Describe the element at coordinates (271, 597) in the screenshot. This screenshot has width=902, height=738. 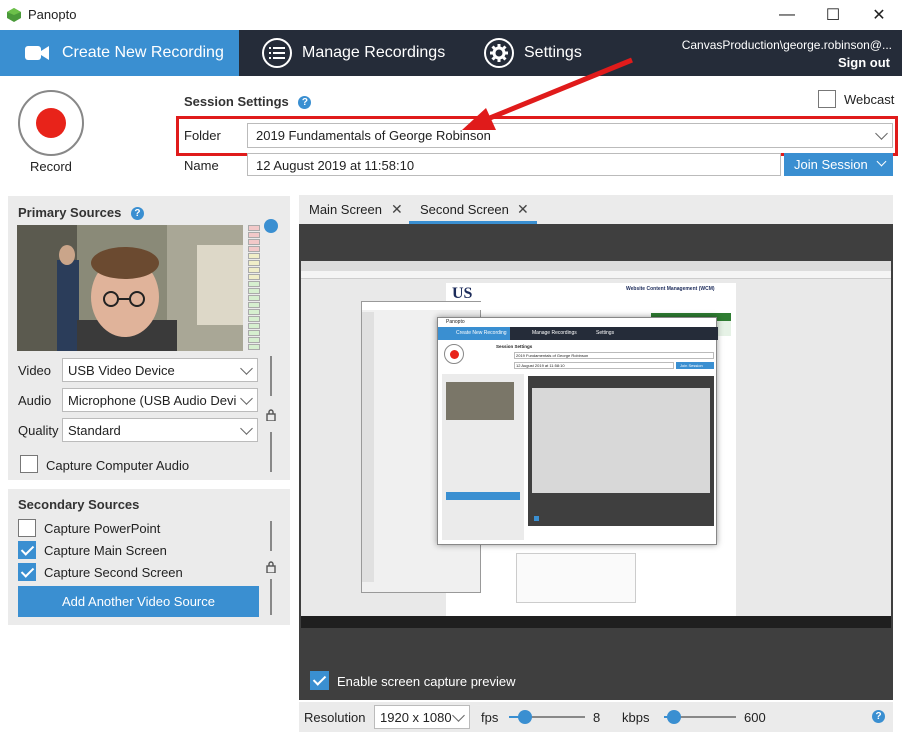
I see `secondary-slider-track-lower` at that location.